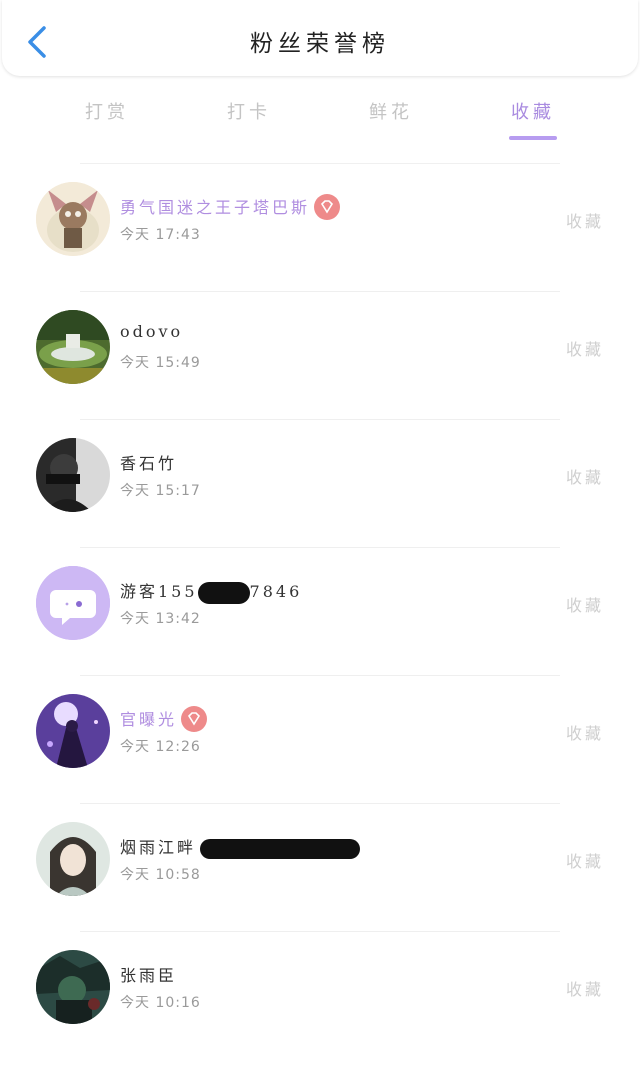 This screenshot has height=1081, width=640. I want to click on list-item: 香石竹 今天 15:17 收藏, so click(320, 484).